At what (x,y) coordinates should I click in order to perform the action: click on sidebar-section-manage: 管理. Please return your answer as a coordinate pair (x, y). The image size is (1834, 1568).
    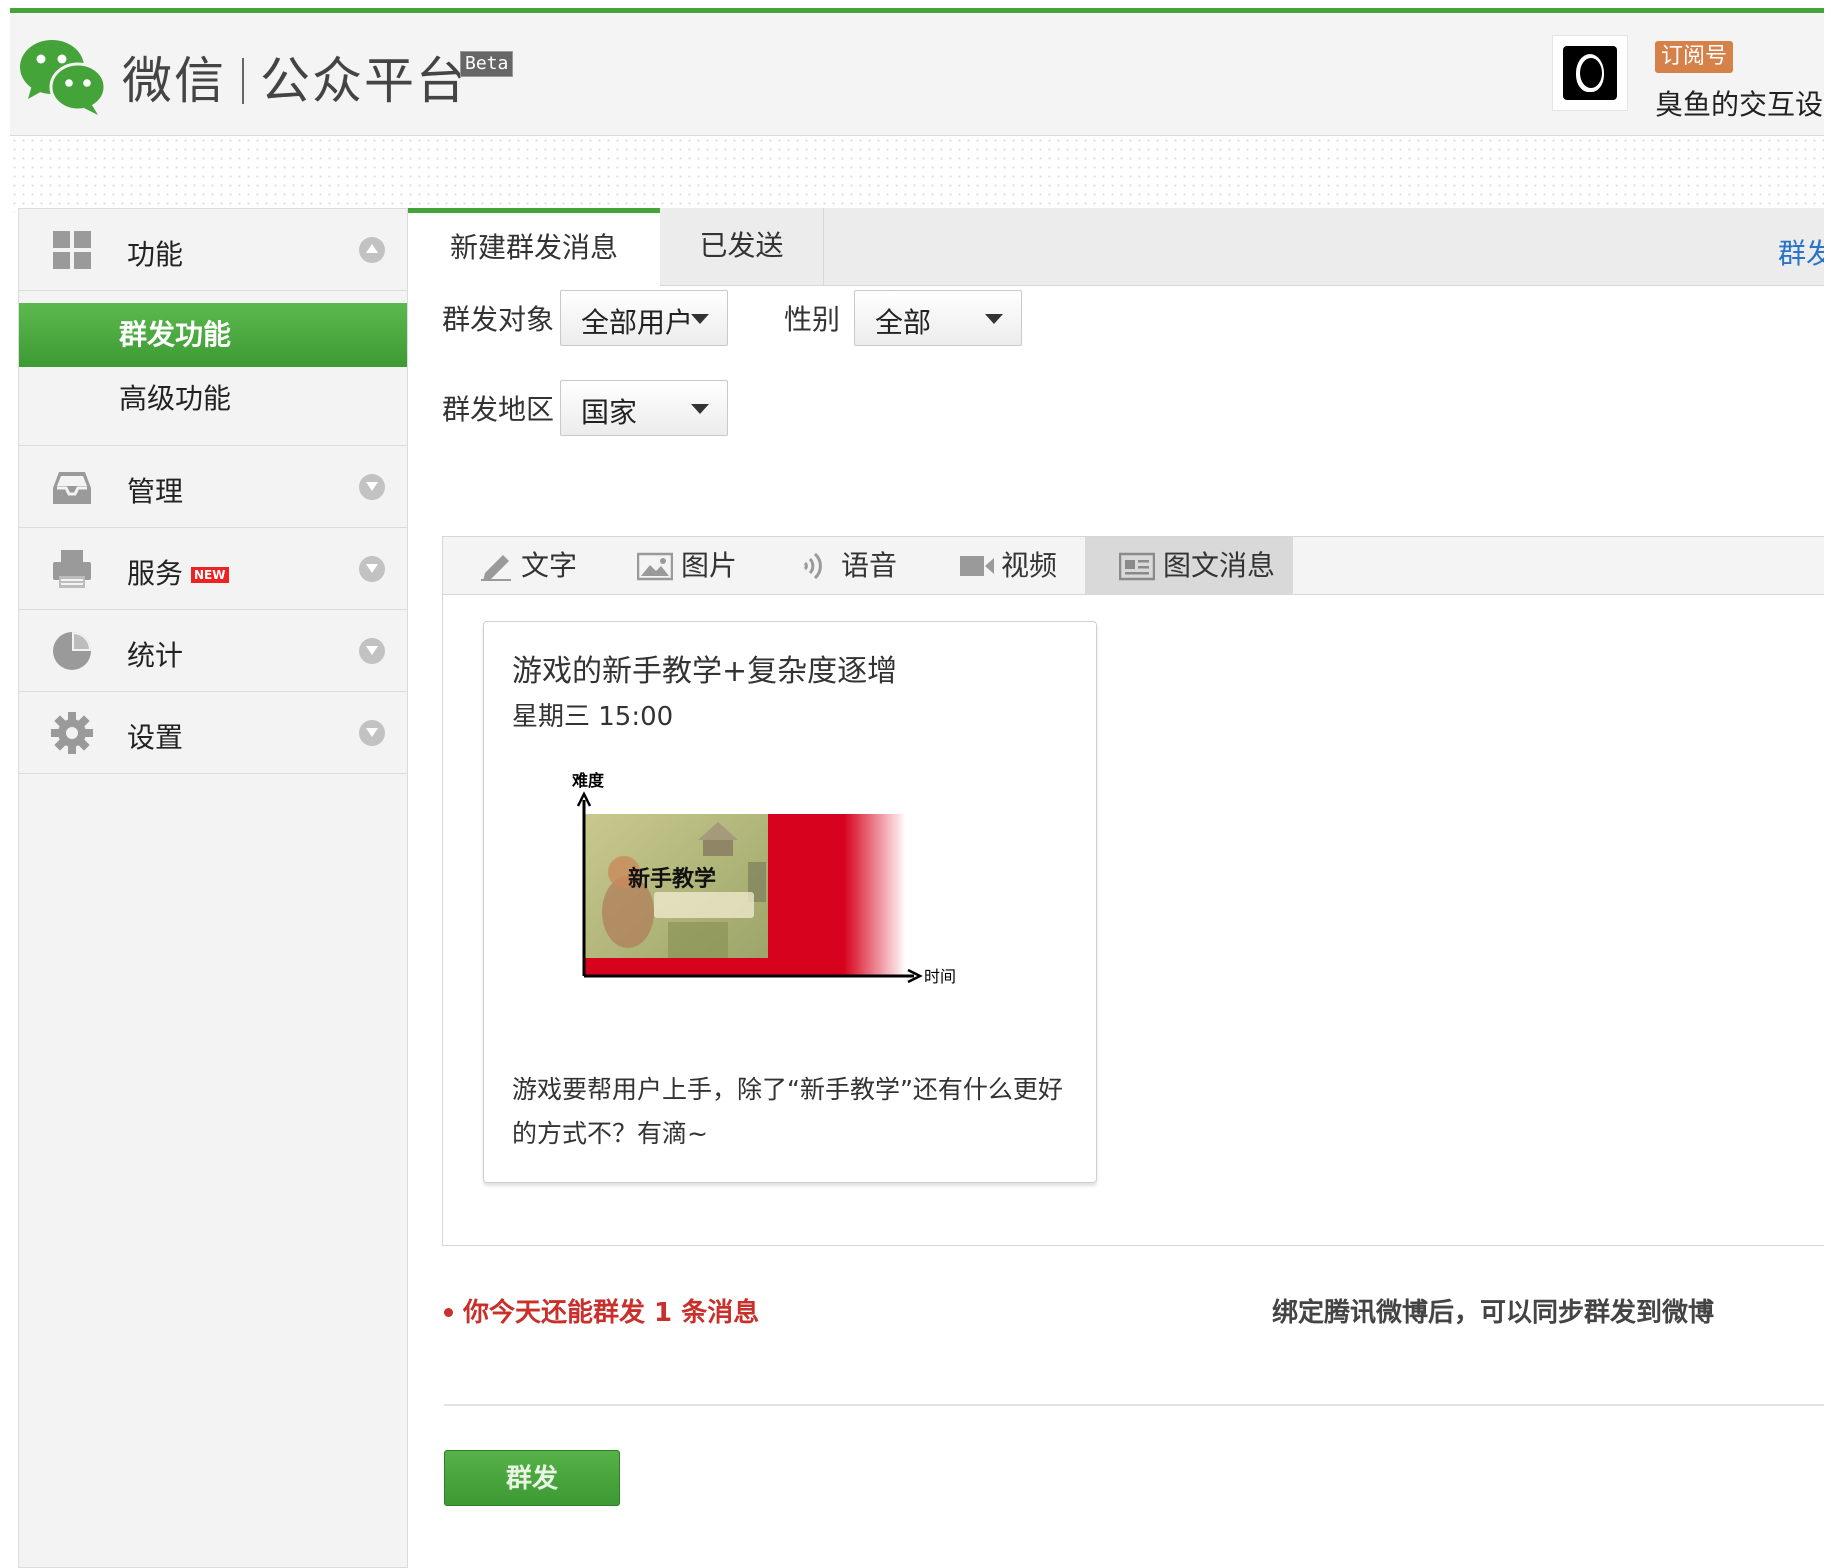
    Looking at the image, I should click on (213, 487).